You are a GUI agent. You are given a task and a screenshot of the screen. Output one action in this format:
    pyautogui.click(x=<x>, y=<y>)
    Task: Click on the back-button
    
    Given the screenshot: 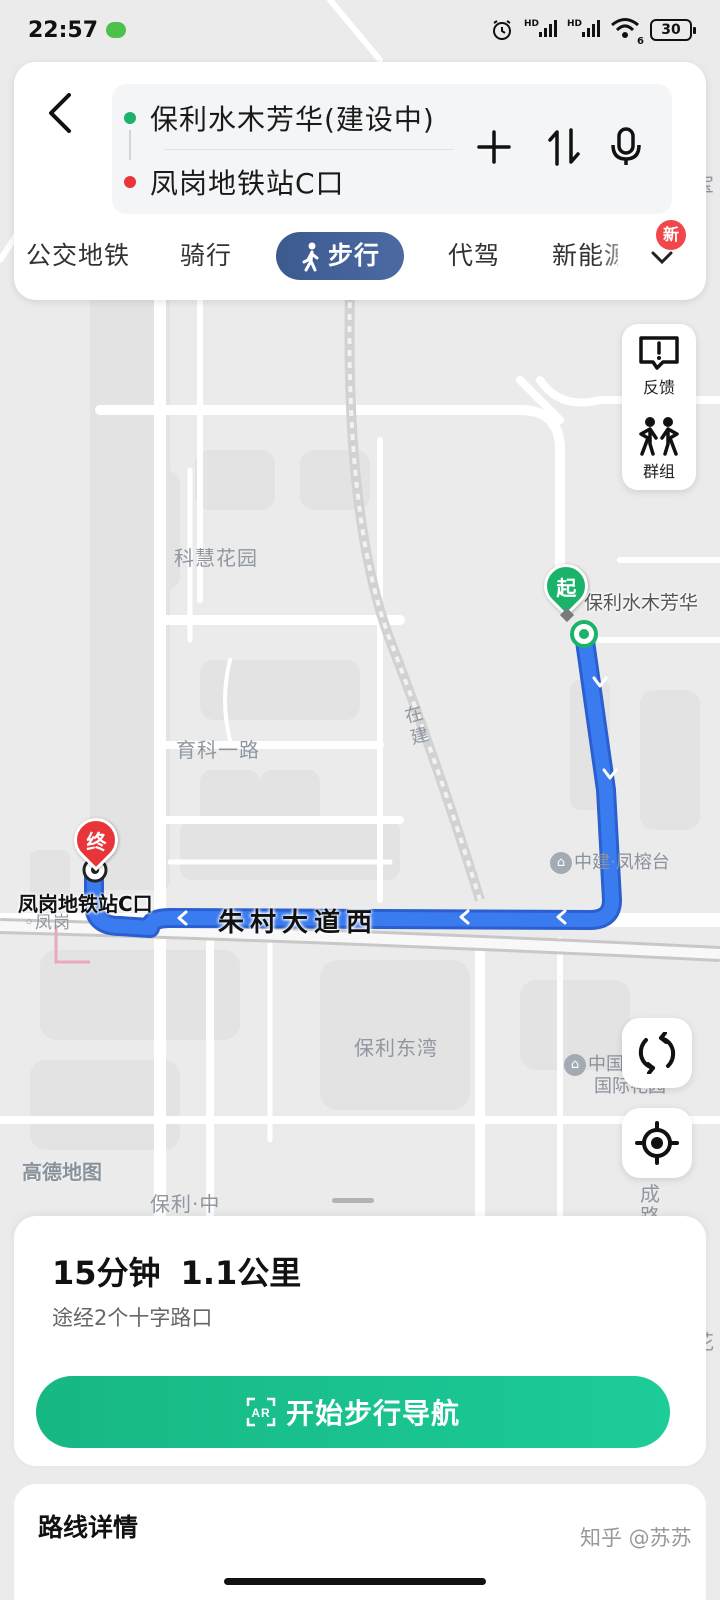 What is the action you would take?
    pyautogui.click(x=60, y=113)
    